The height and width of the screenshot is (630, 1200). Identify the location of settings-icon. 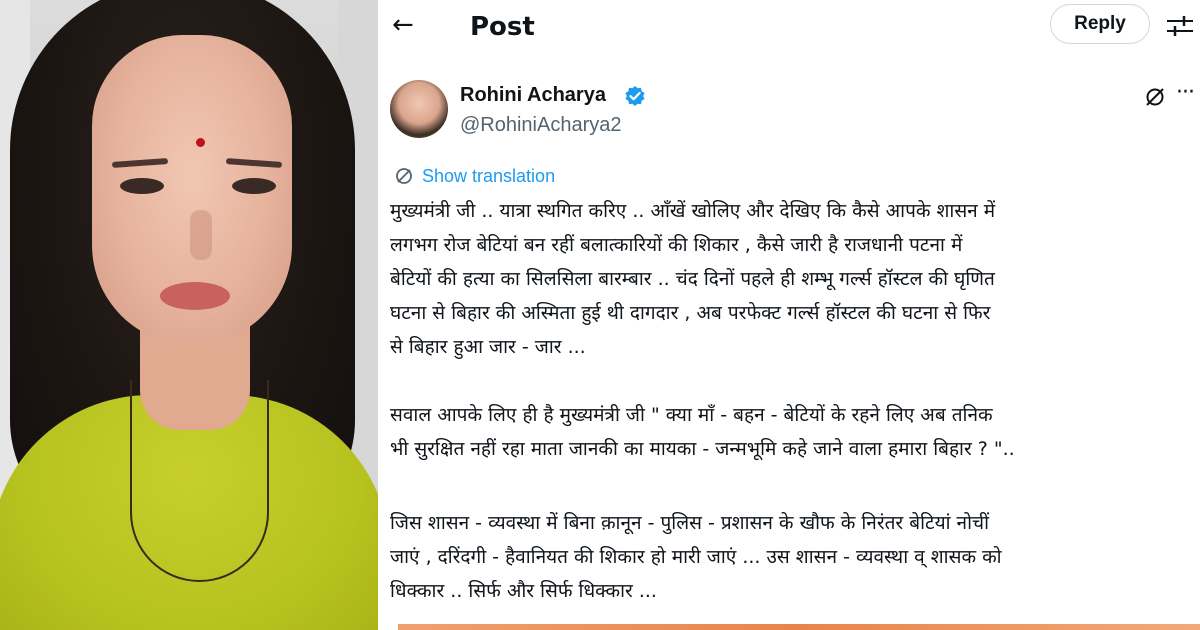
(1180, 26).